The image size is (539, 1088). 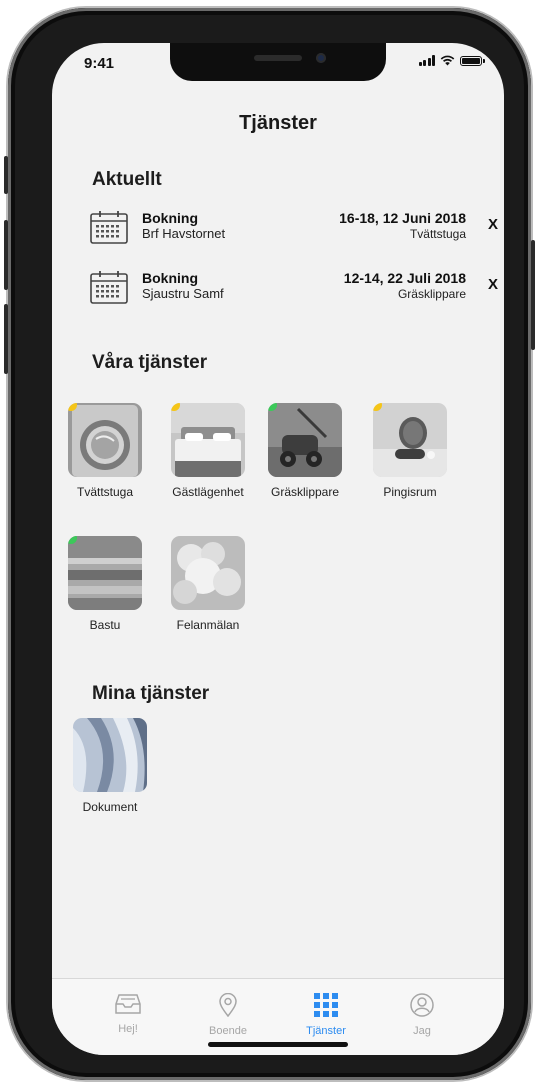 What do you see at coordinates (278, 1044) in the screenshot?
I see `home-indicator` at bounding box center [278, 1044].